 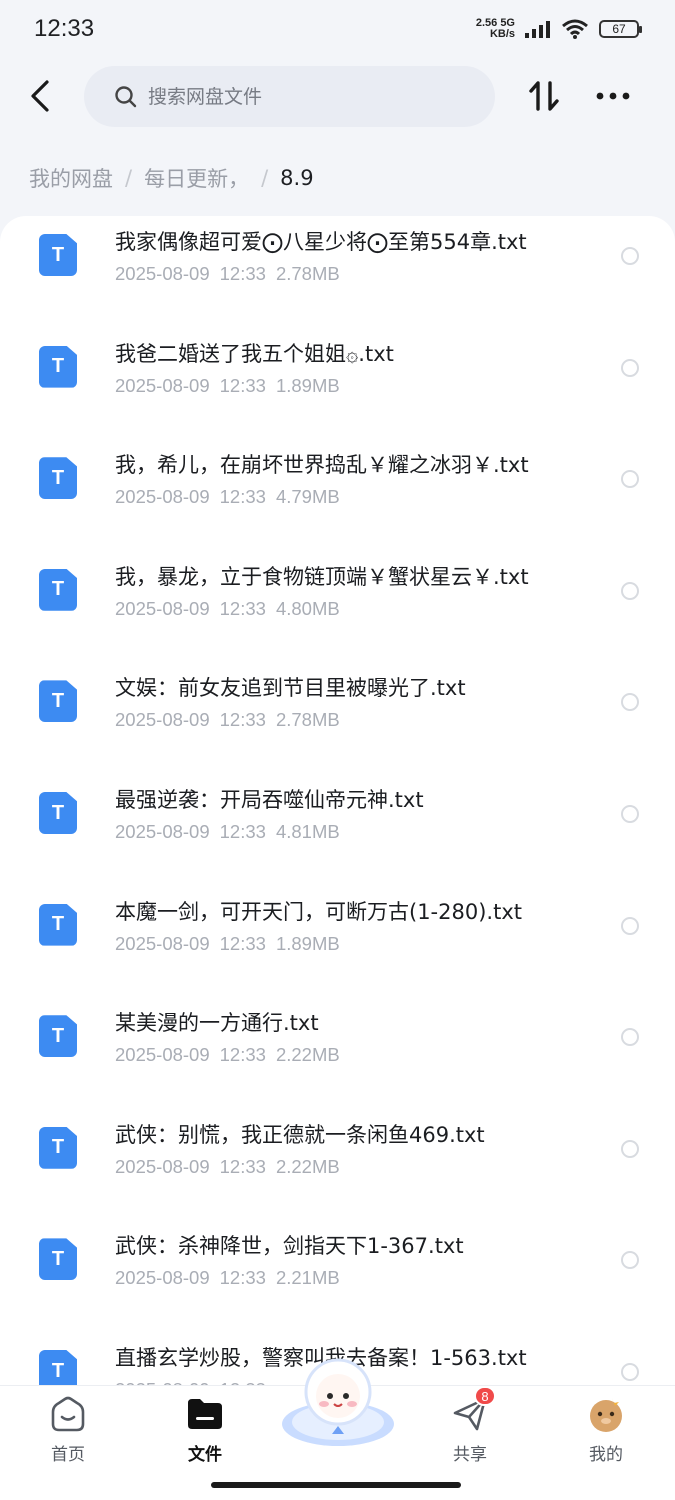 I want to click on file-size: 1.89MB, so click(x=307, y=385).